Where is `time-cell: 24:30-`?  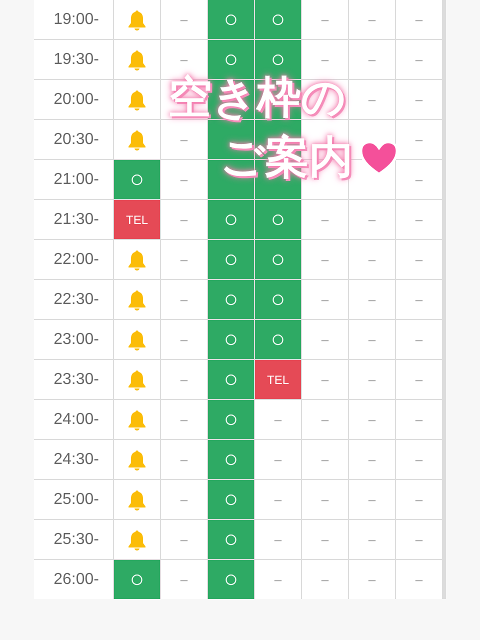 time-cell: 24:30- is located at coordinates (73, 459).